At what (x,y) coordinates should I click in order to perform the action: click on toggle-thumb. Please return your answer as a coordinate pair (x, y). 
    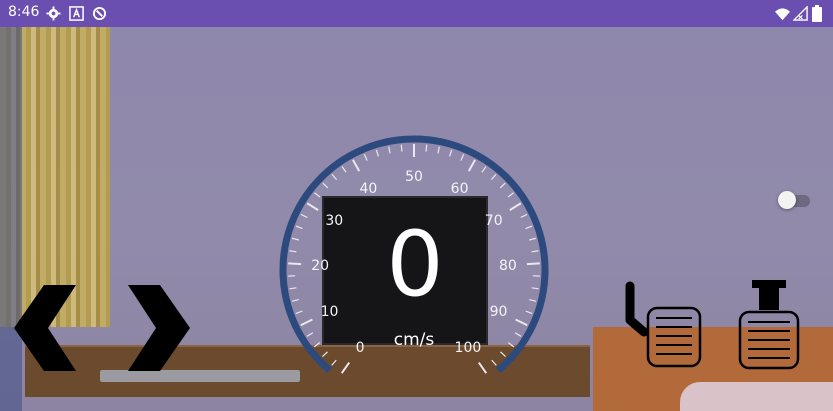
    Looking at the image, I should click on (787, 200).